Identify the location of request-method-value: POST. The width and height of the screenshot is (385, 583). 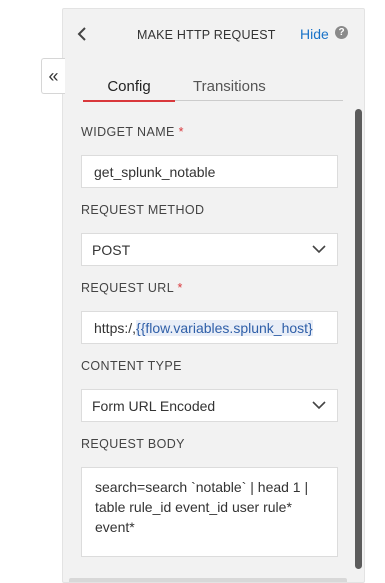
(111, 250).